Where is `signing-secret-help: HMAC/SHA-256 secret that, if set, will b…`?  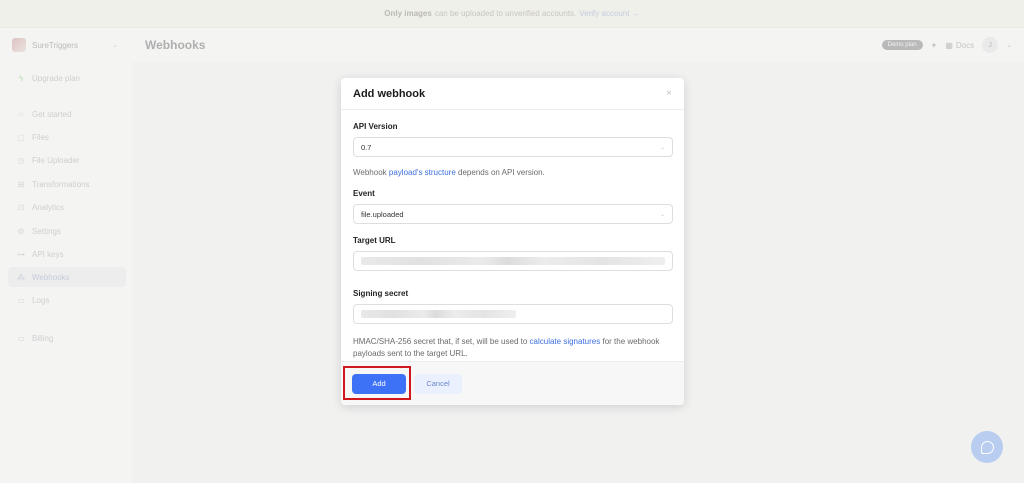 signing-secret-help: HMAC/SHA-256 secret that, if set, will b… is located at coordinates (512, 348).